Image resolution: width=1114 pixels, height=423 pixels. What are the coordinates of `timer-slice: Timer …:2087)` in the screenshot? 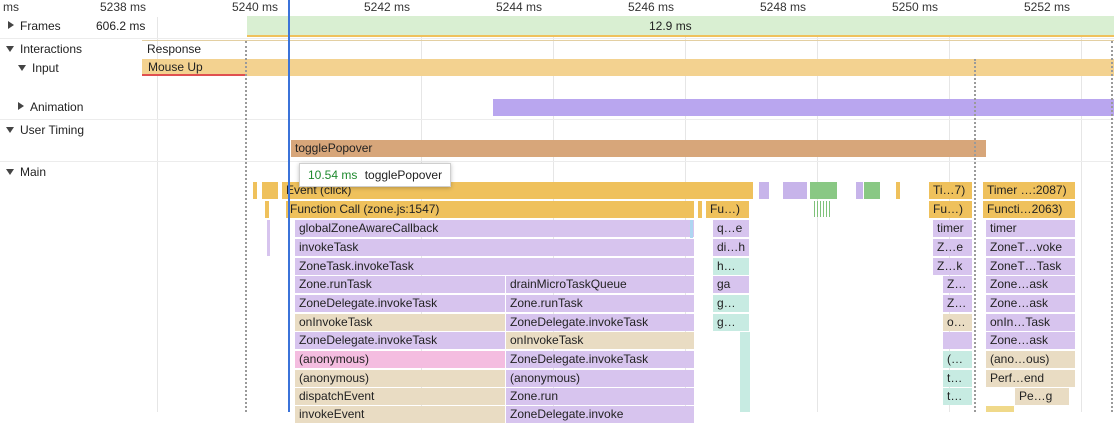 It's located at (1029, 190).